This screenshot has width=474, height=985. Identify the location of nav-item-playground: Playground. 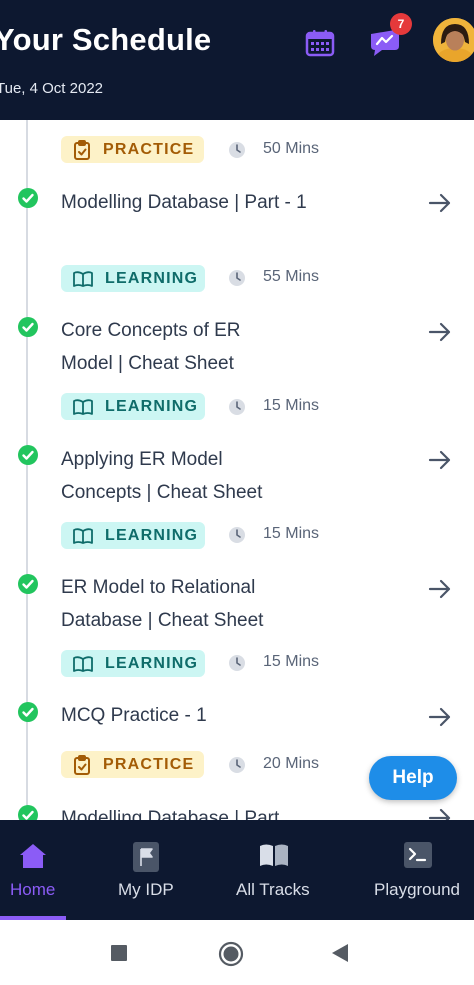
(422, 870).